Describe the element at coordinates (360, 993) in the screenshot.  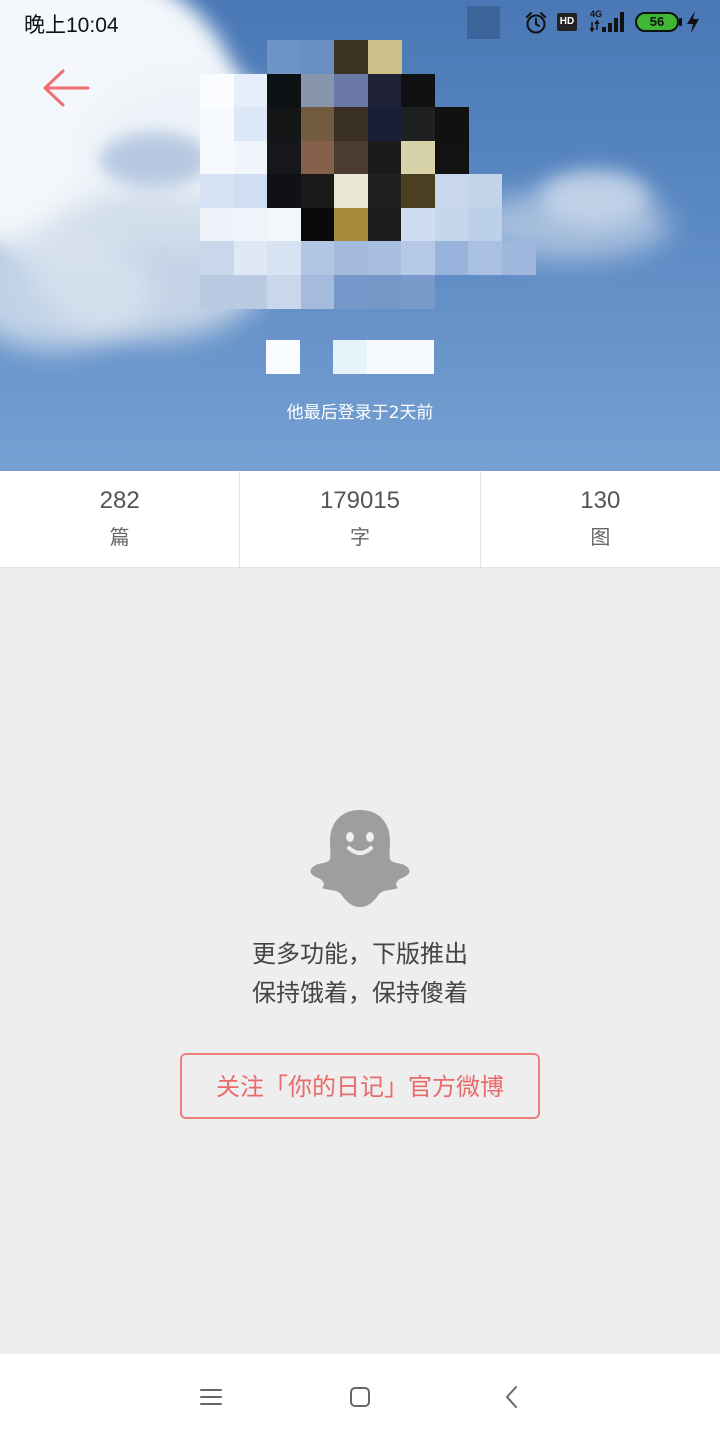
I see `message-line-2: 保持饿着，保持傻着` at that location.